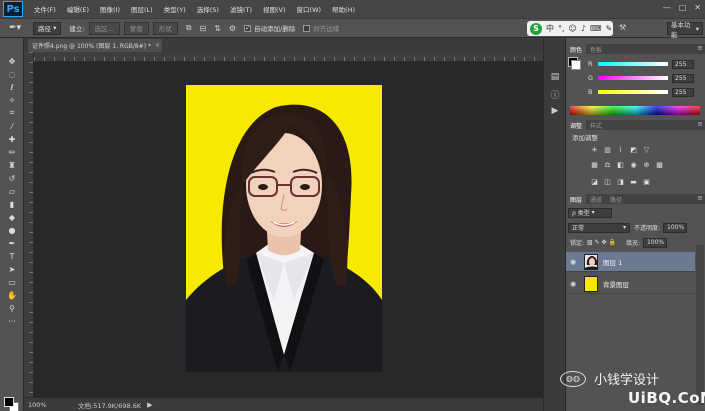 The width and height of the screenshot is (705, 411). I want to click on zoom-level-field: 100%, so click(41, 405).